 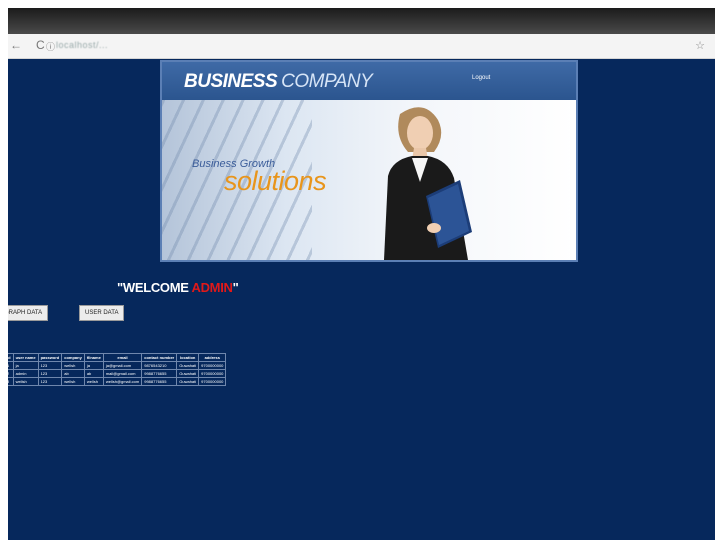 I want to click on column-header: password, so click(x=50, y=357).